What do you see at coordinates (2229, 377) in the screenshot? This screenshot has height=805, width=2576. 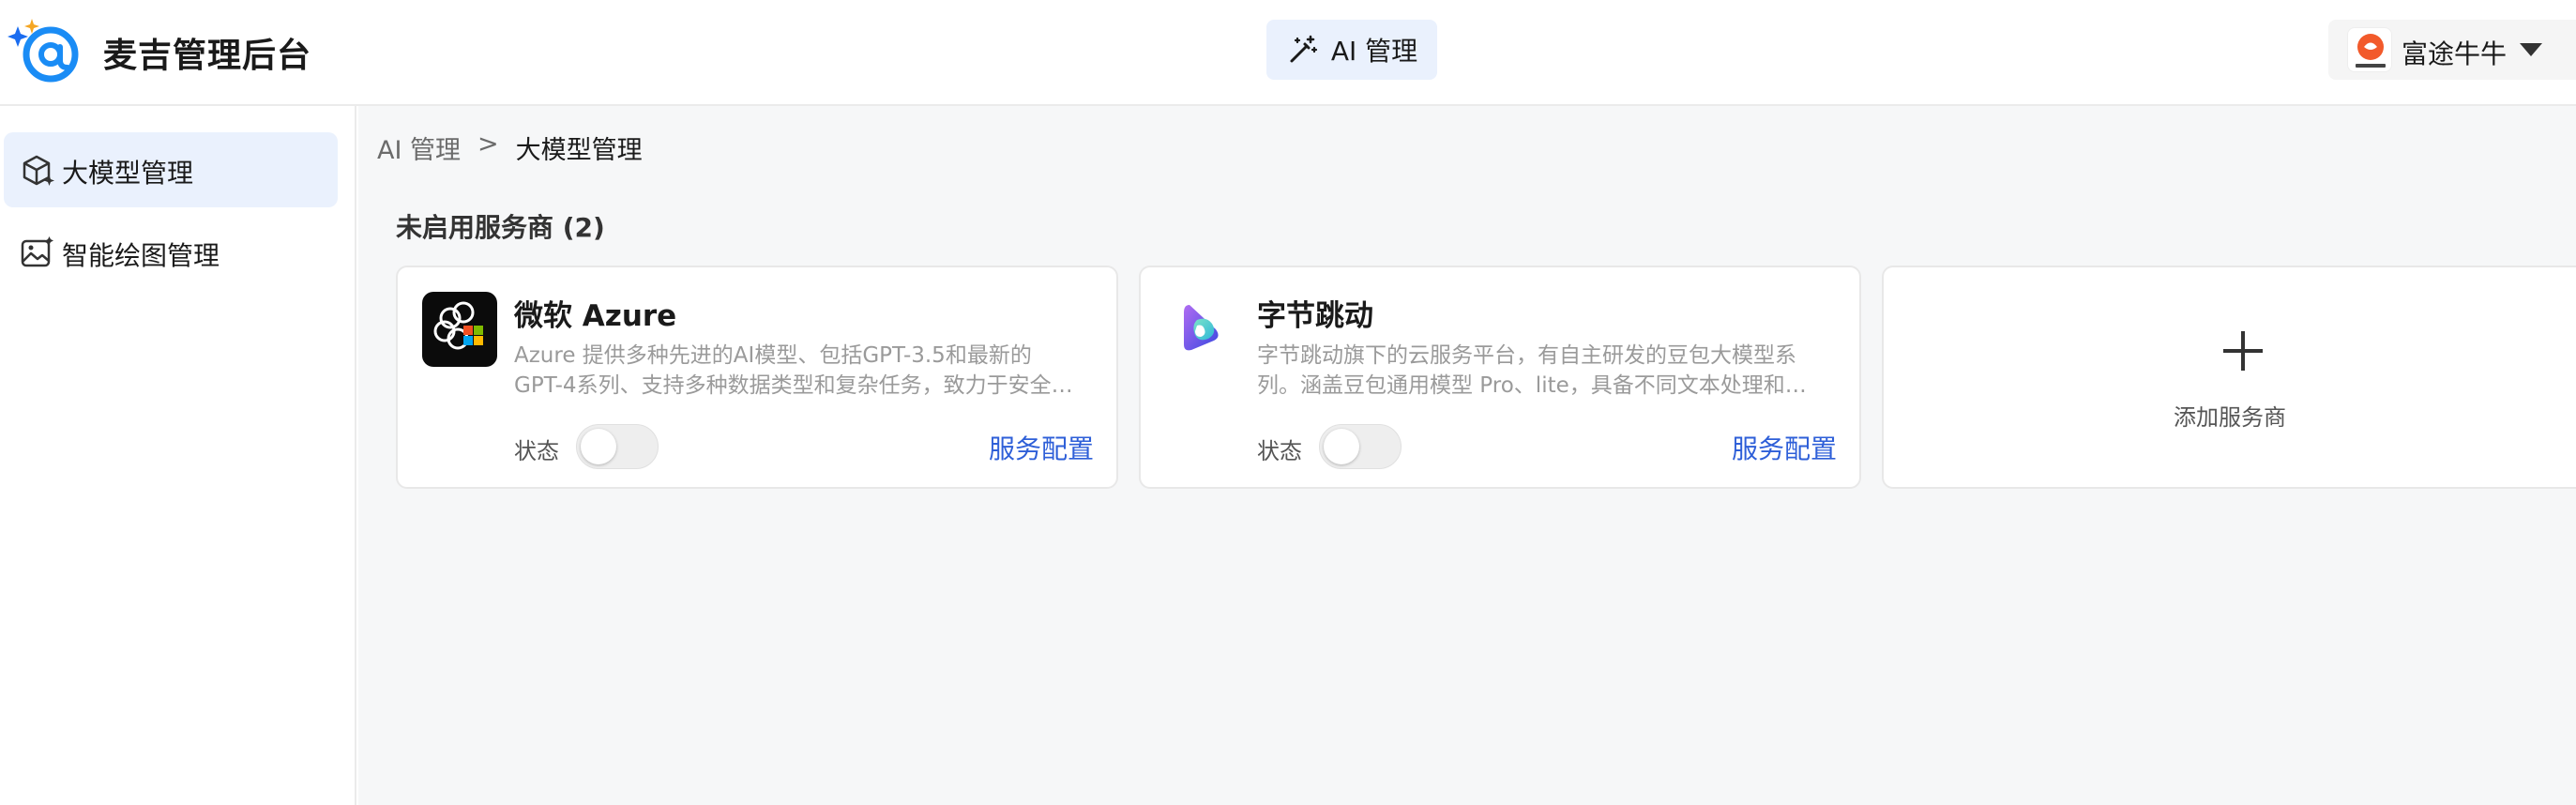 I see `add-provider-card: 添加服务商` at bounding box center [2229, 377].